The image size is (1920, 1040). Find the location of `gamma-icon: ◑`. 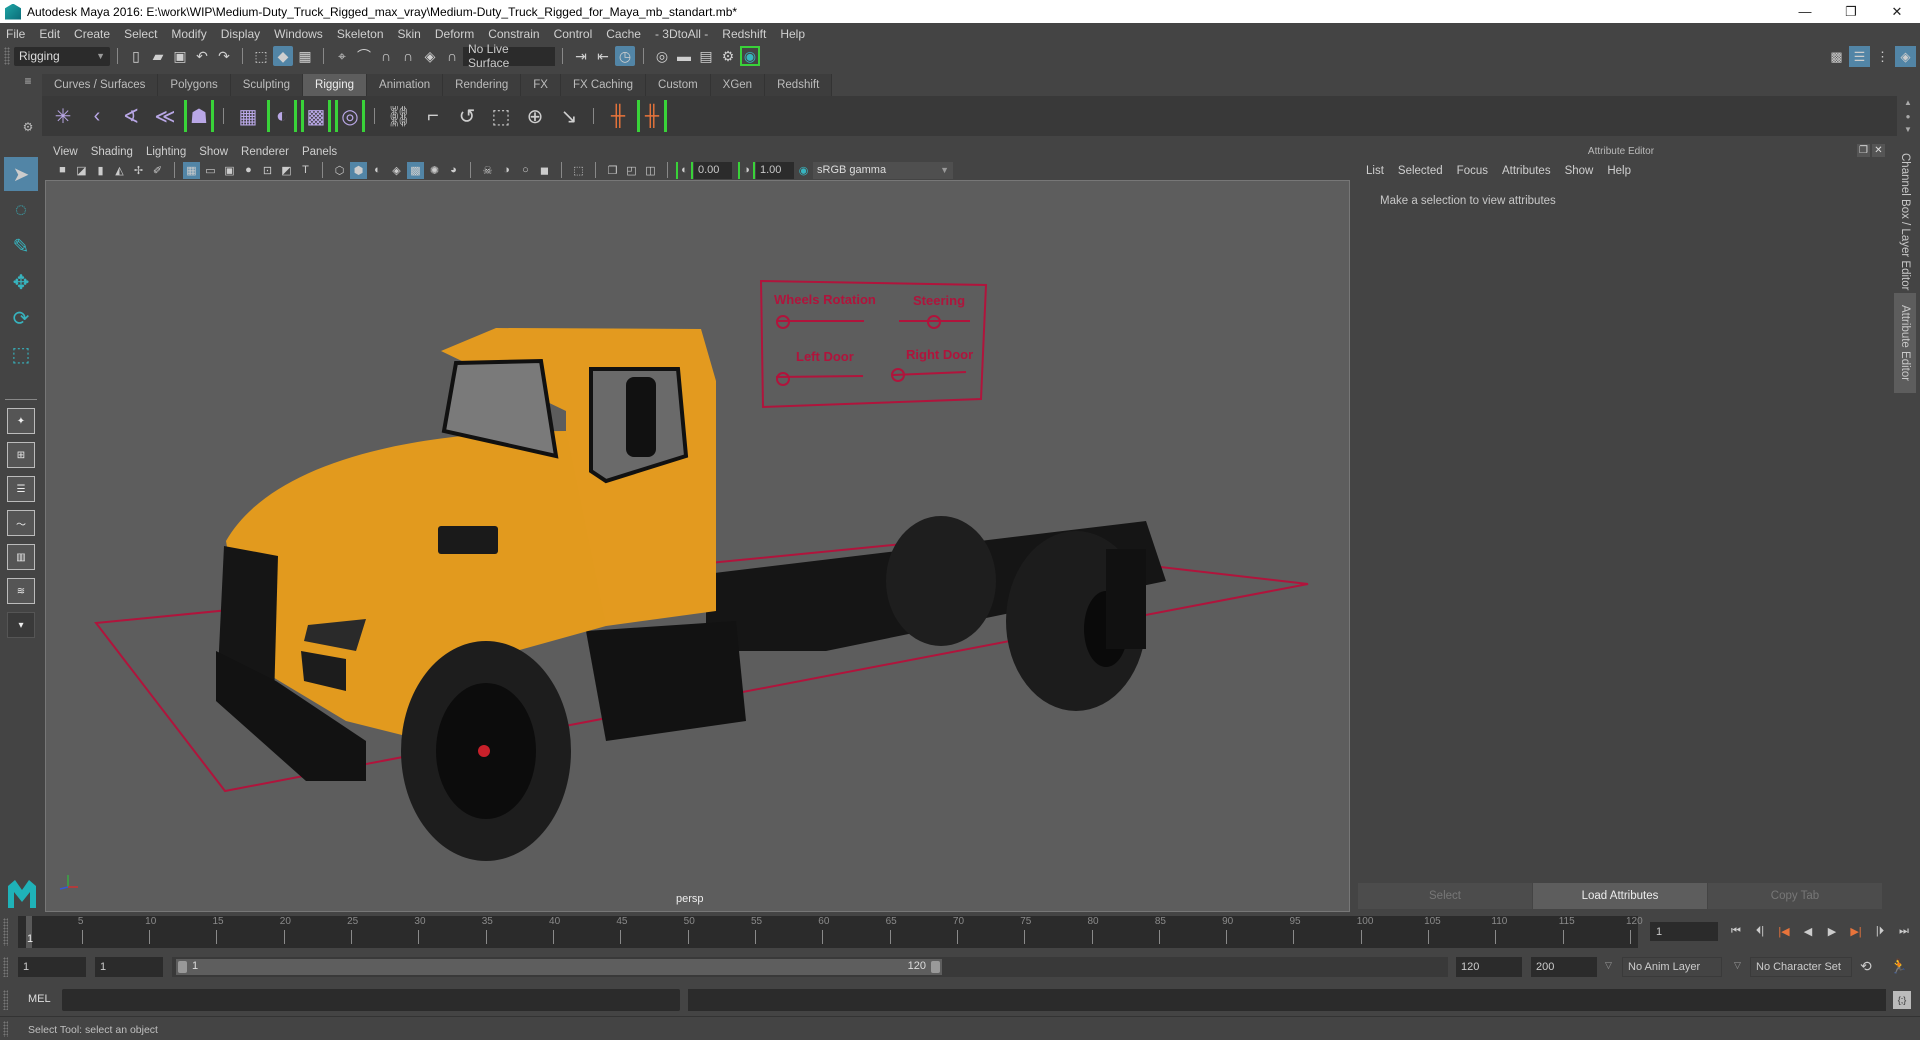

gamma-icon: ◑ is located at coordinates (746, 170).